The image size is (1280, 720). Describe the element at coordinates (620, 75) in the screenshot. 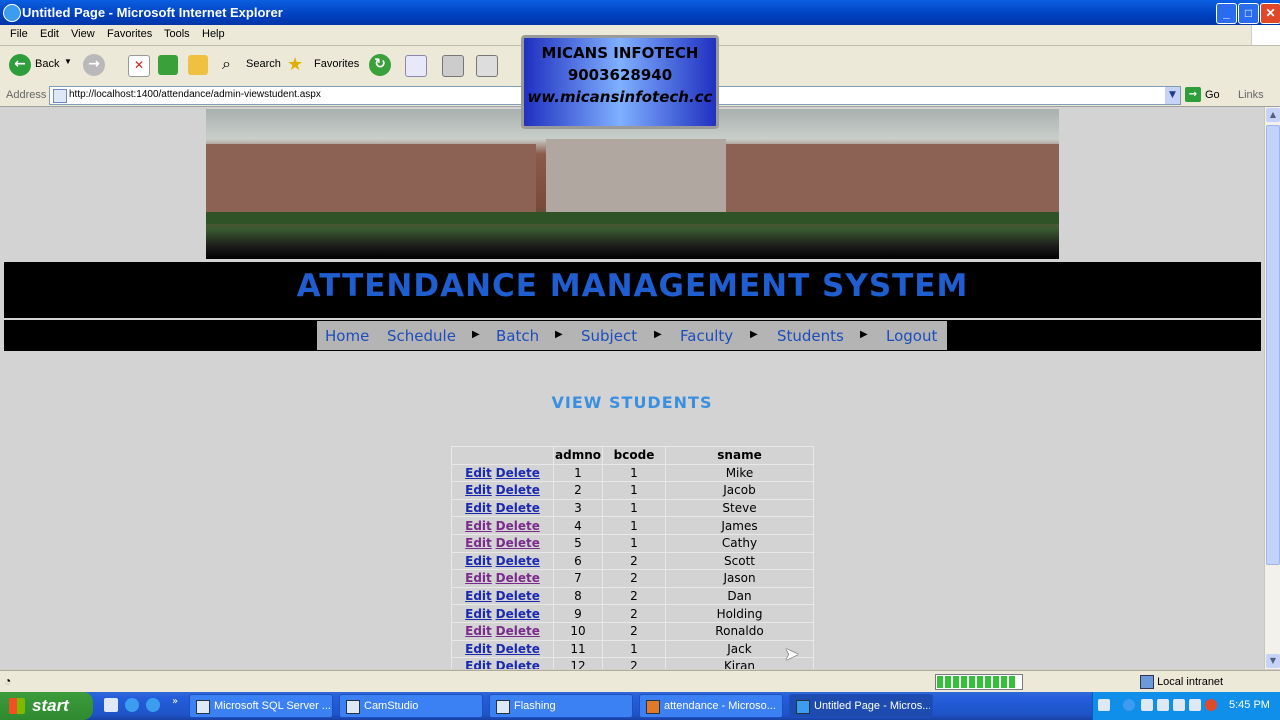

I see `watermark-line-2: 9003628940` at that location.